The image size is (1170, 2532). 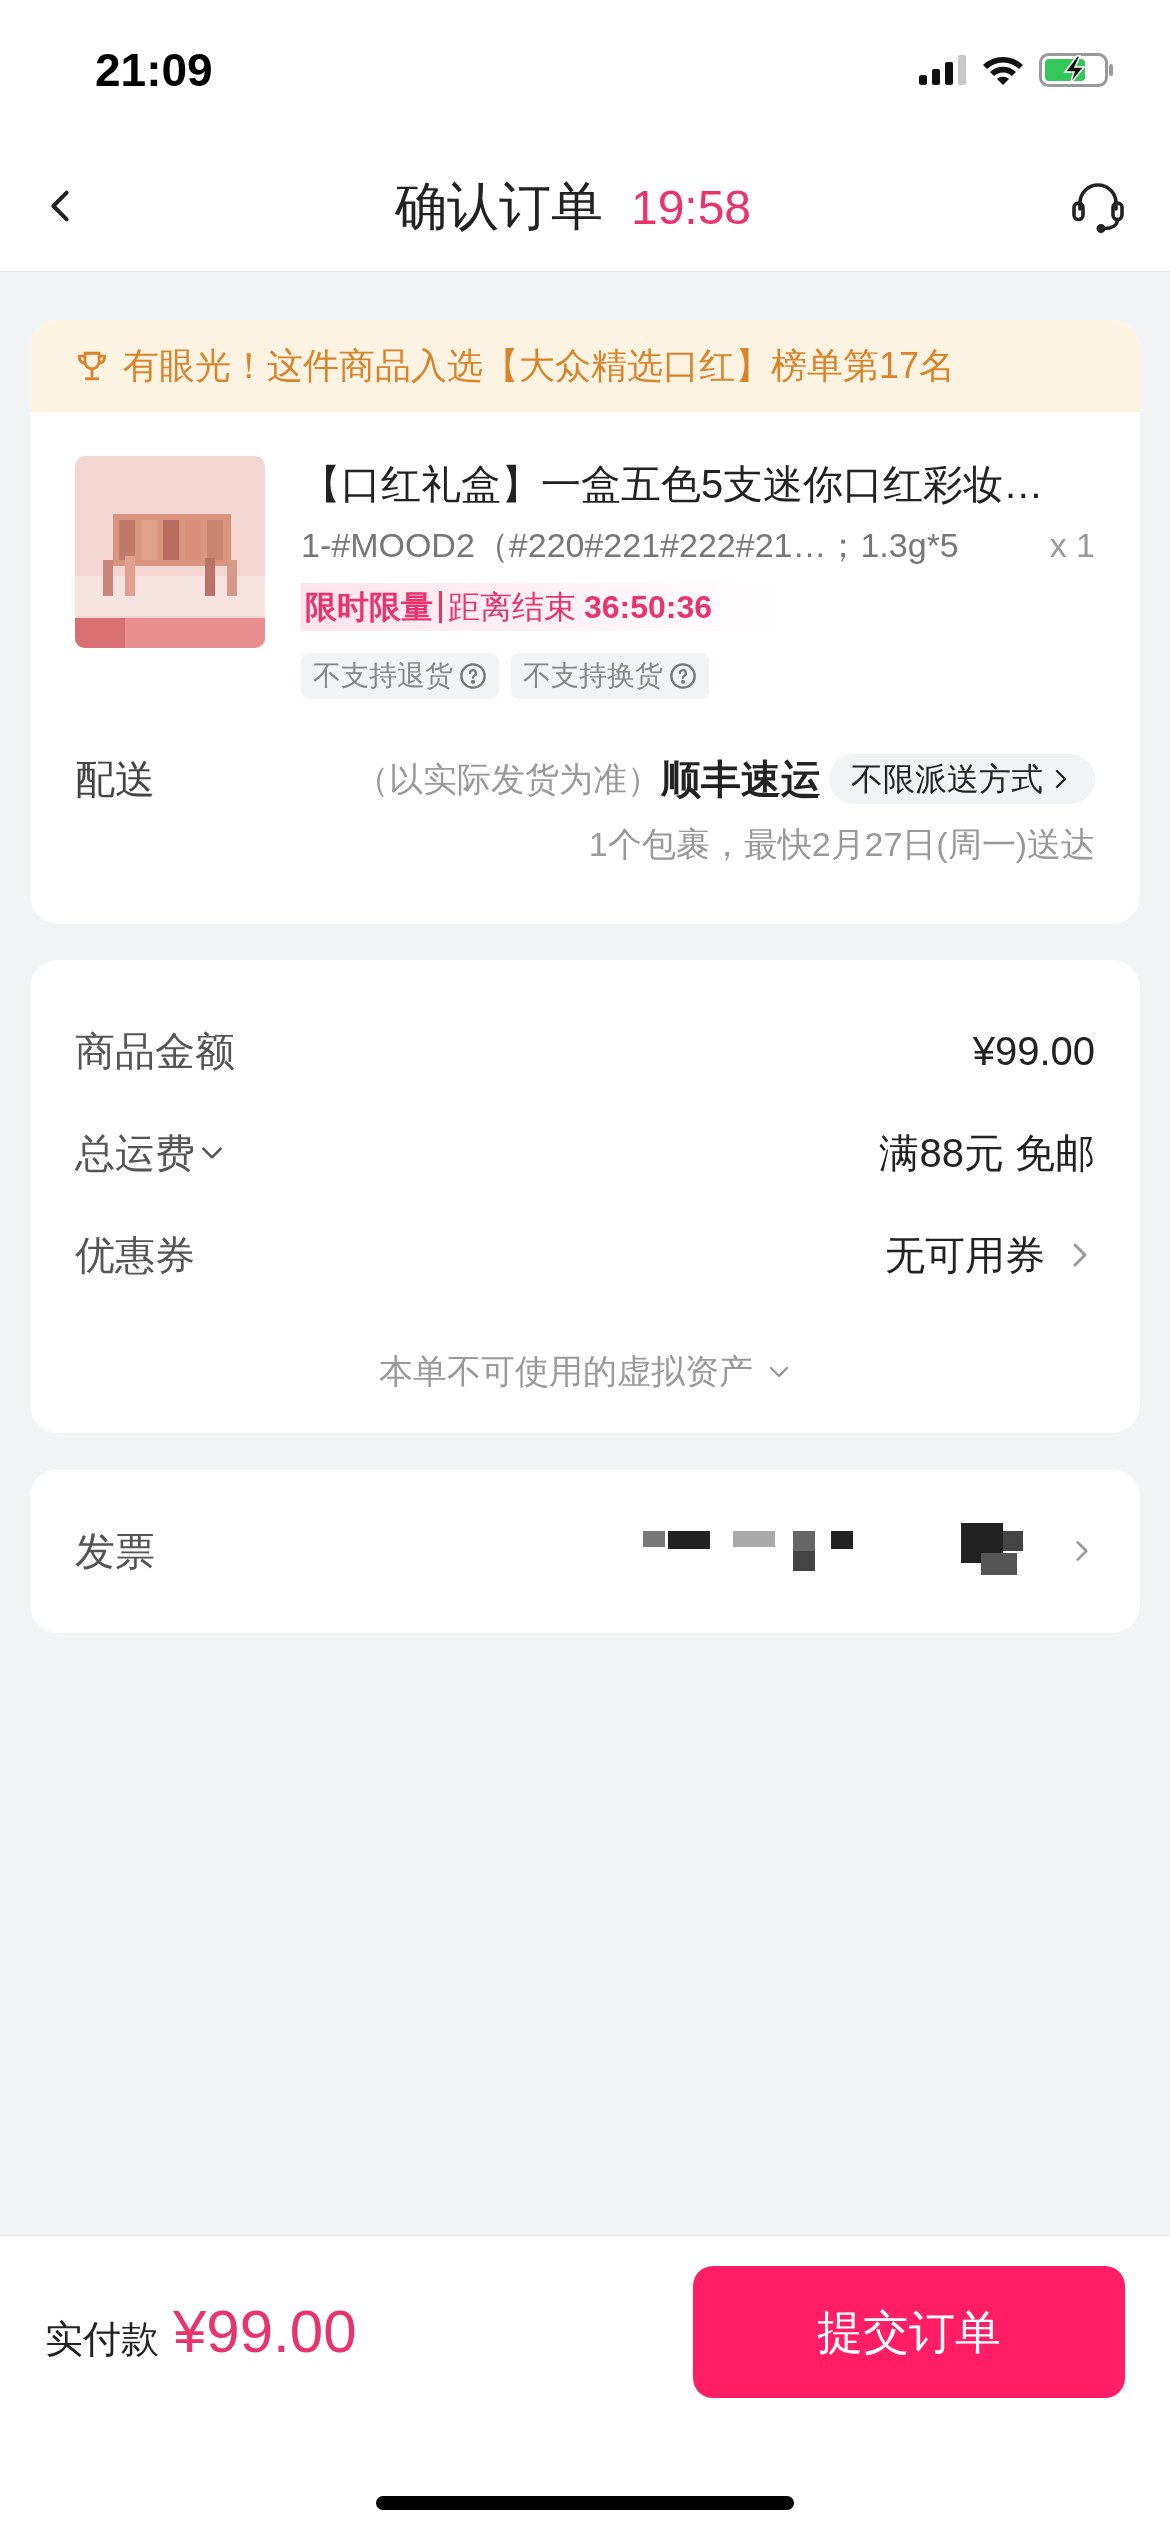 I want to click on delivery-note: （以实际发货为准）, so click(x=508, y=778).